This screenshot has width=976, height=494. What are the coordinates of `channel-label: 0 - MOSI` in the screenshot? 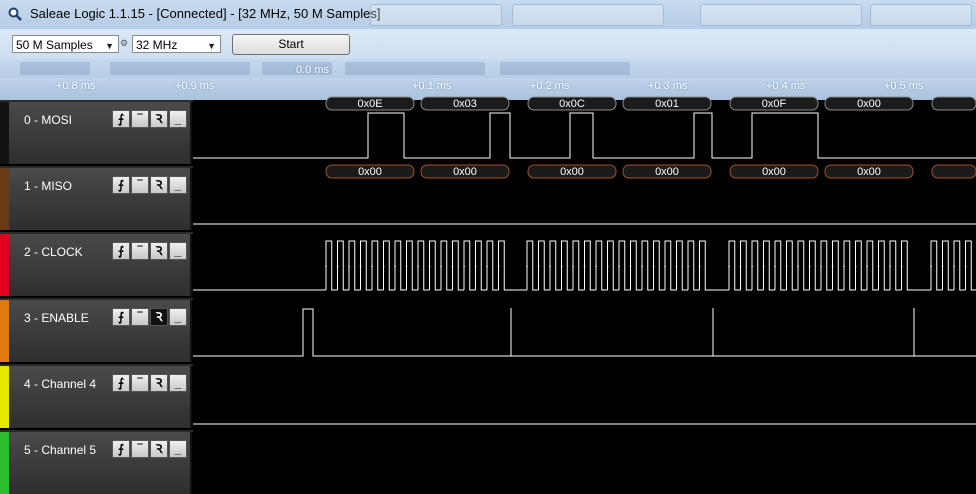 It's located at (48, 120).